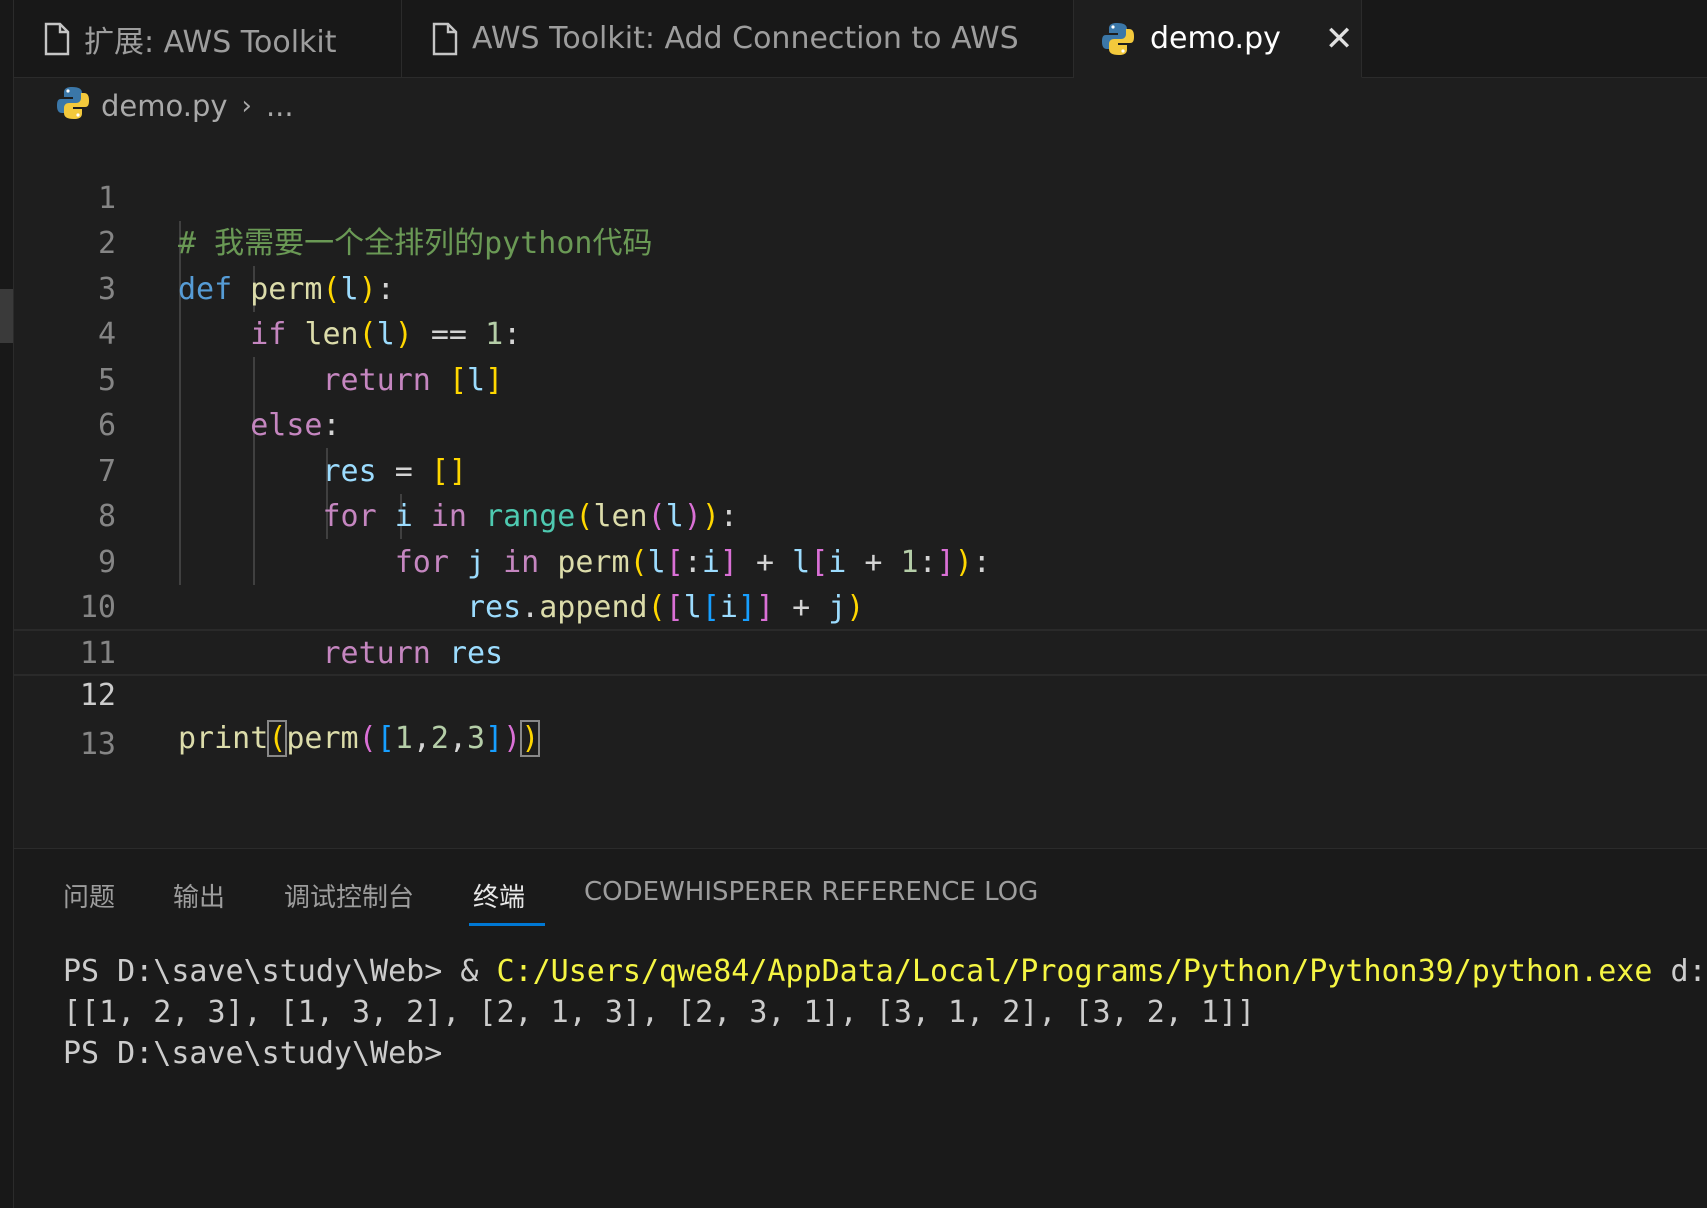 The image size is (1707, 1208). I want to click on tab-terminal: 终端, so click(499, 895).